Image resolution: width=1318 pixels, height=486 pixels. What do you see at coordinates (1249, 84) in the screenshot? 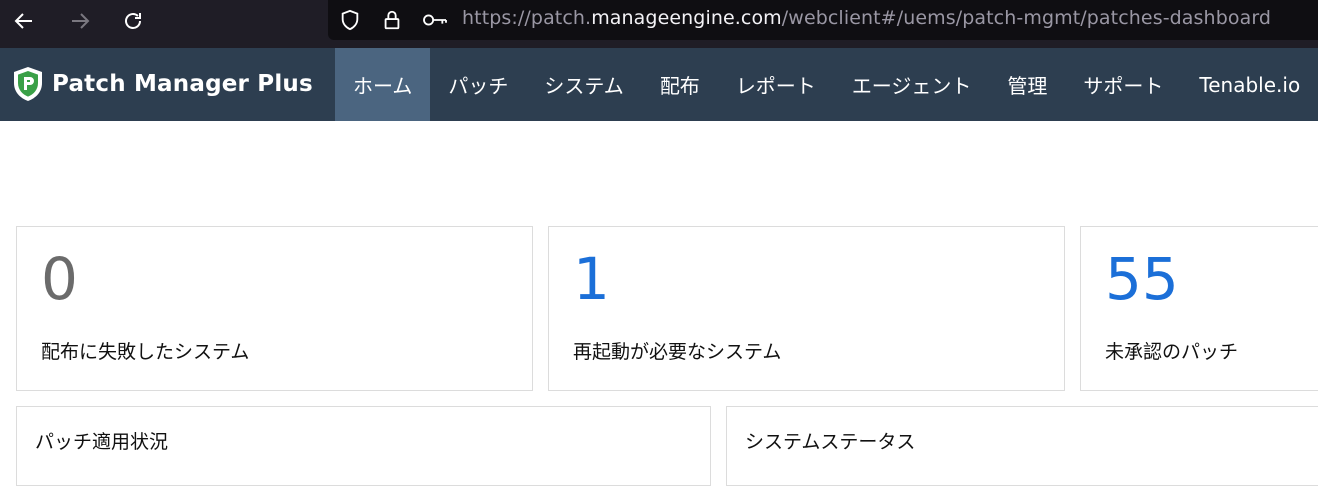
I see `menu-item-tenable: Tenable.io` at bounding box center [1249, 84].